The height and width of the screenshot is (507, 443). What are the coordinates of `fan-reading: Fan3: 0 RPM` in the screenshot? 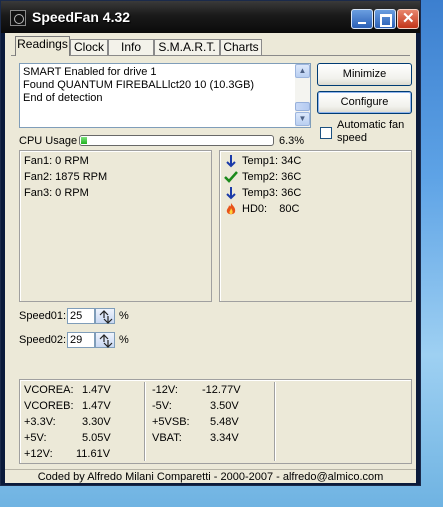 It's located at (56, 193).